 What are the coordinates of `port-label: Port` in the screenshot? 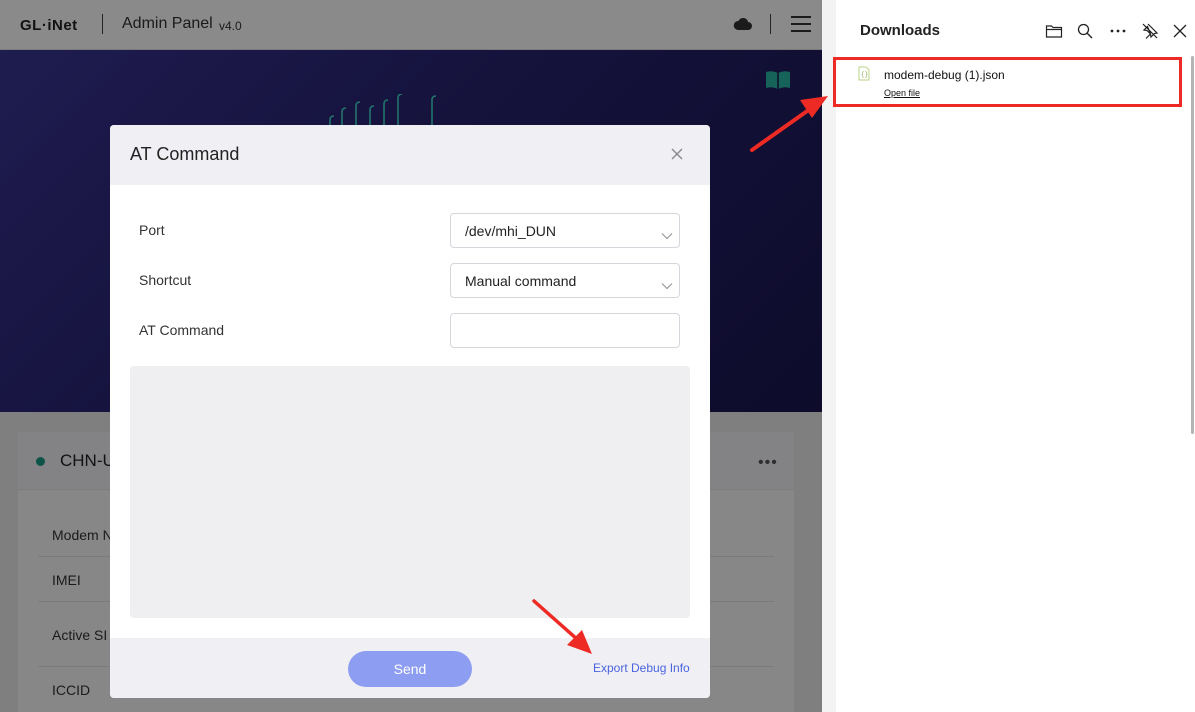 It's located at (152, 230).